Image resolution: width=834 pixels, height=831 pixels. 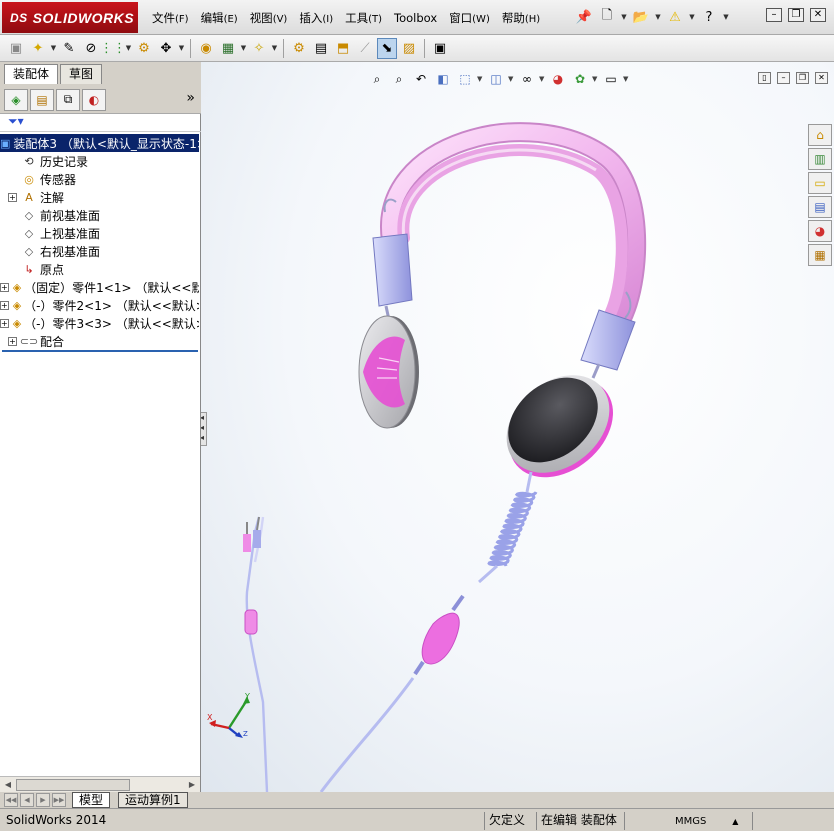 I want to click on close-icon: ✕, so click(x=818, y=15).